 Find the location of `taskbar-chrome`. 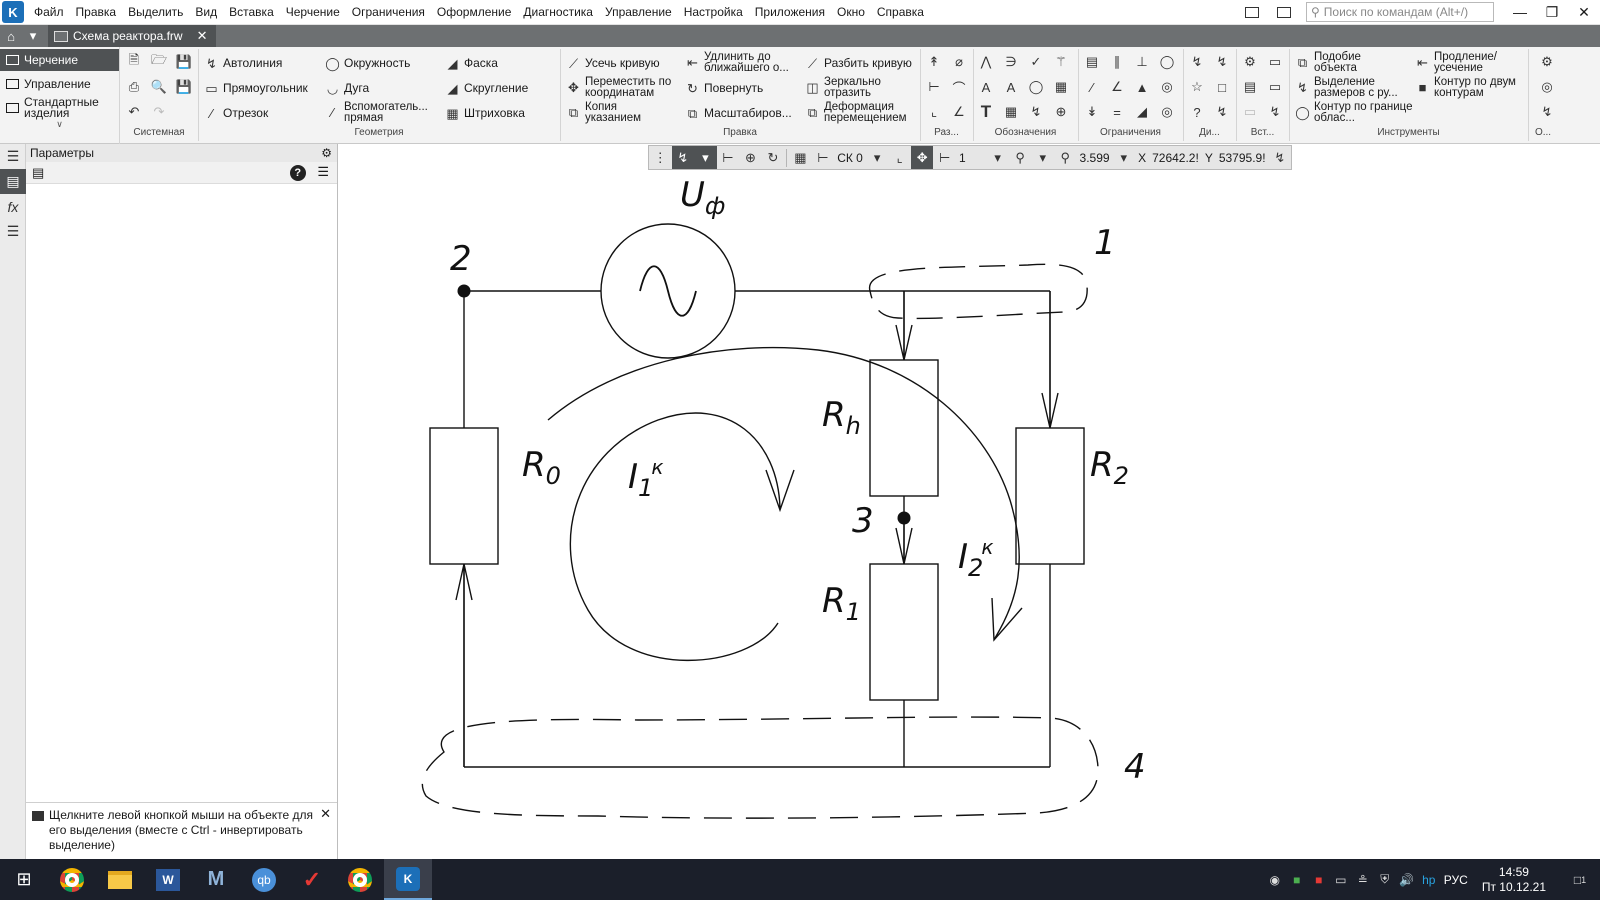

taskbar-chrome is located at coordinates (72, 879).